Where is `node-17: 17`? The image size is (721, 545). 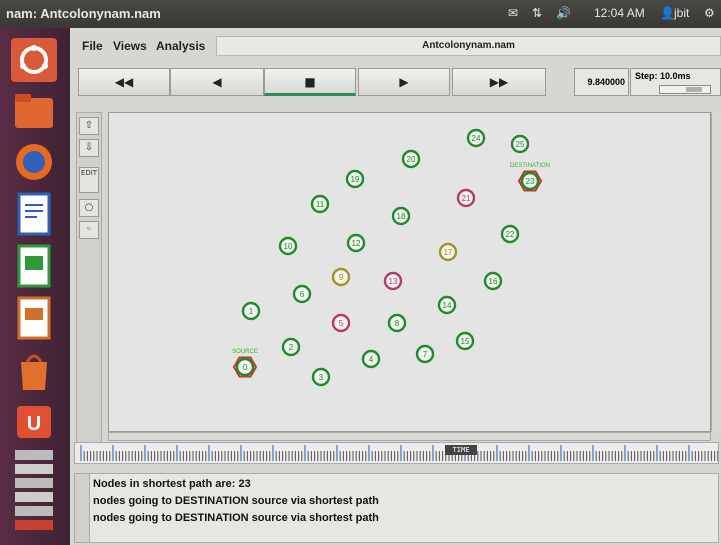
node-17: 17 is located at coordinates (448, 252).